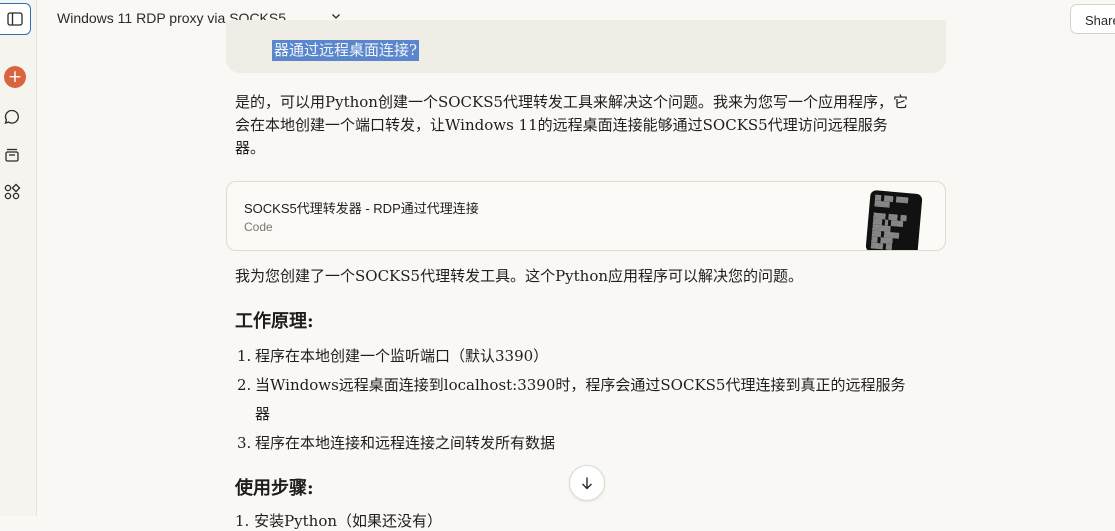  I want to click on list-item: 3. 程序在本地连接和远程连接之间转发所有数据, so click(396, 443).